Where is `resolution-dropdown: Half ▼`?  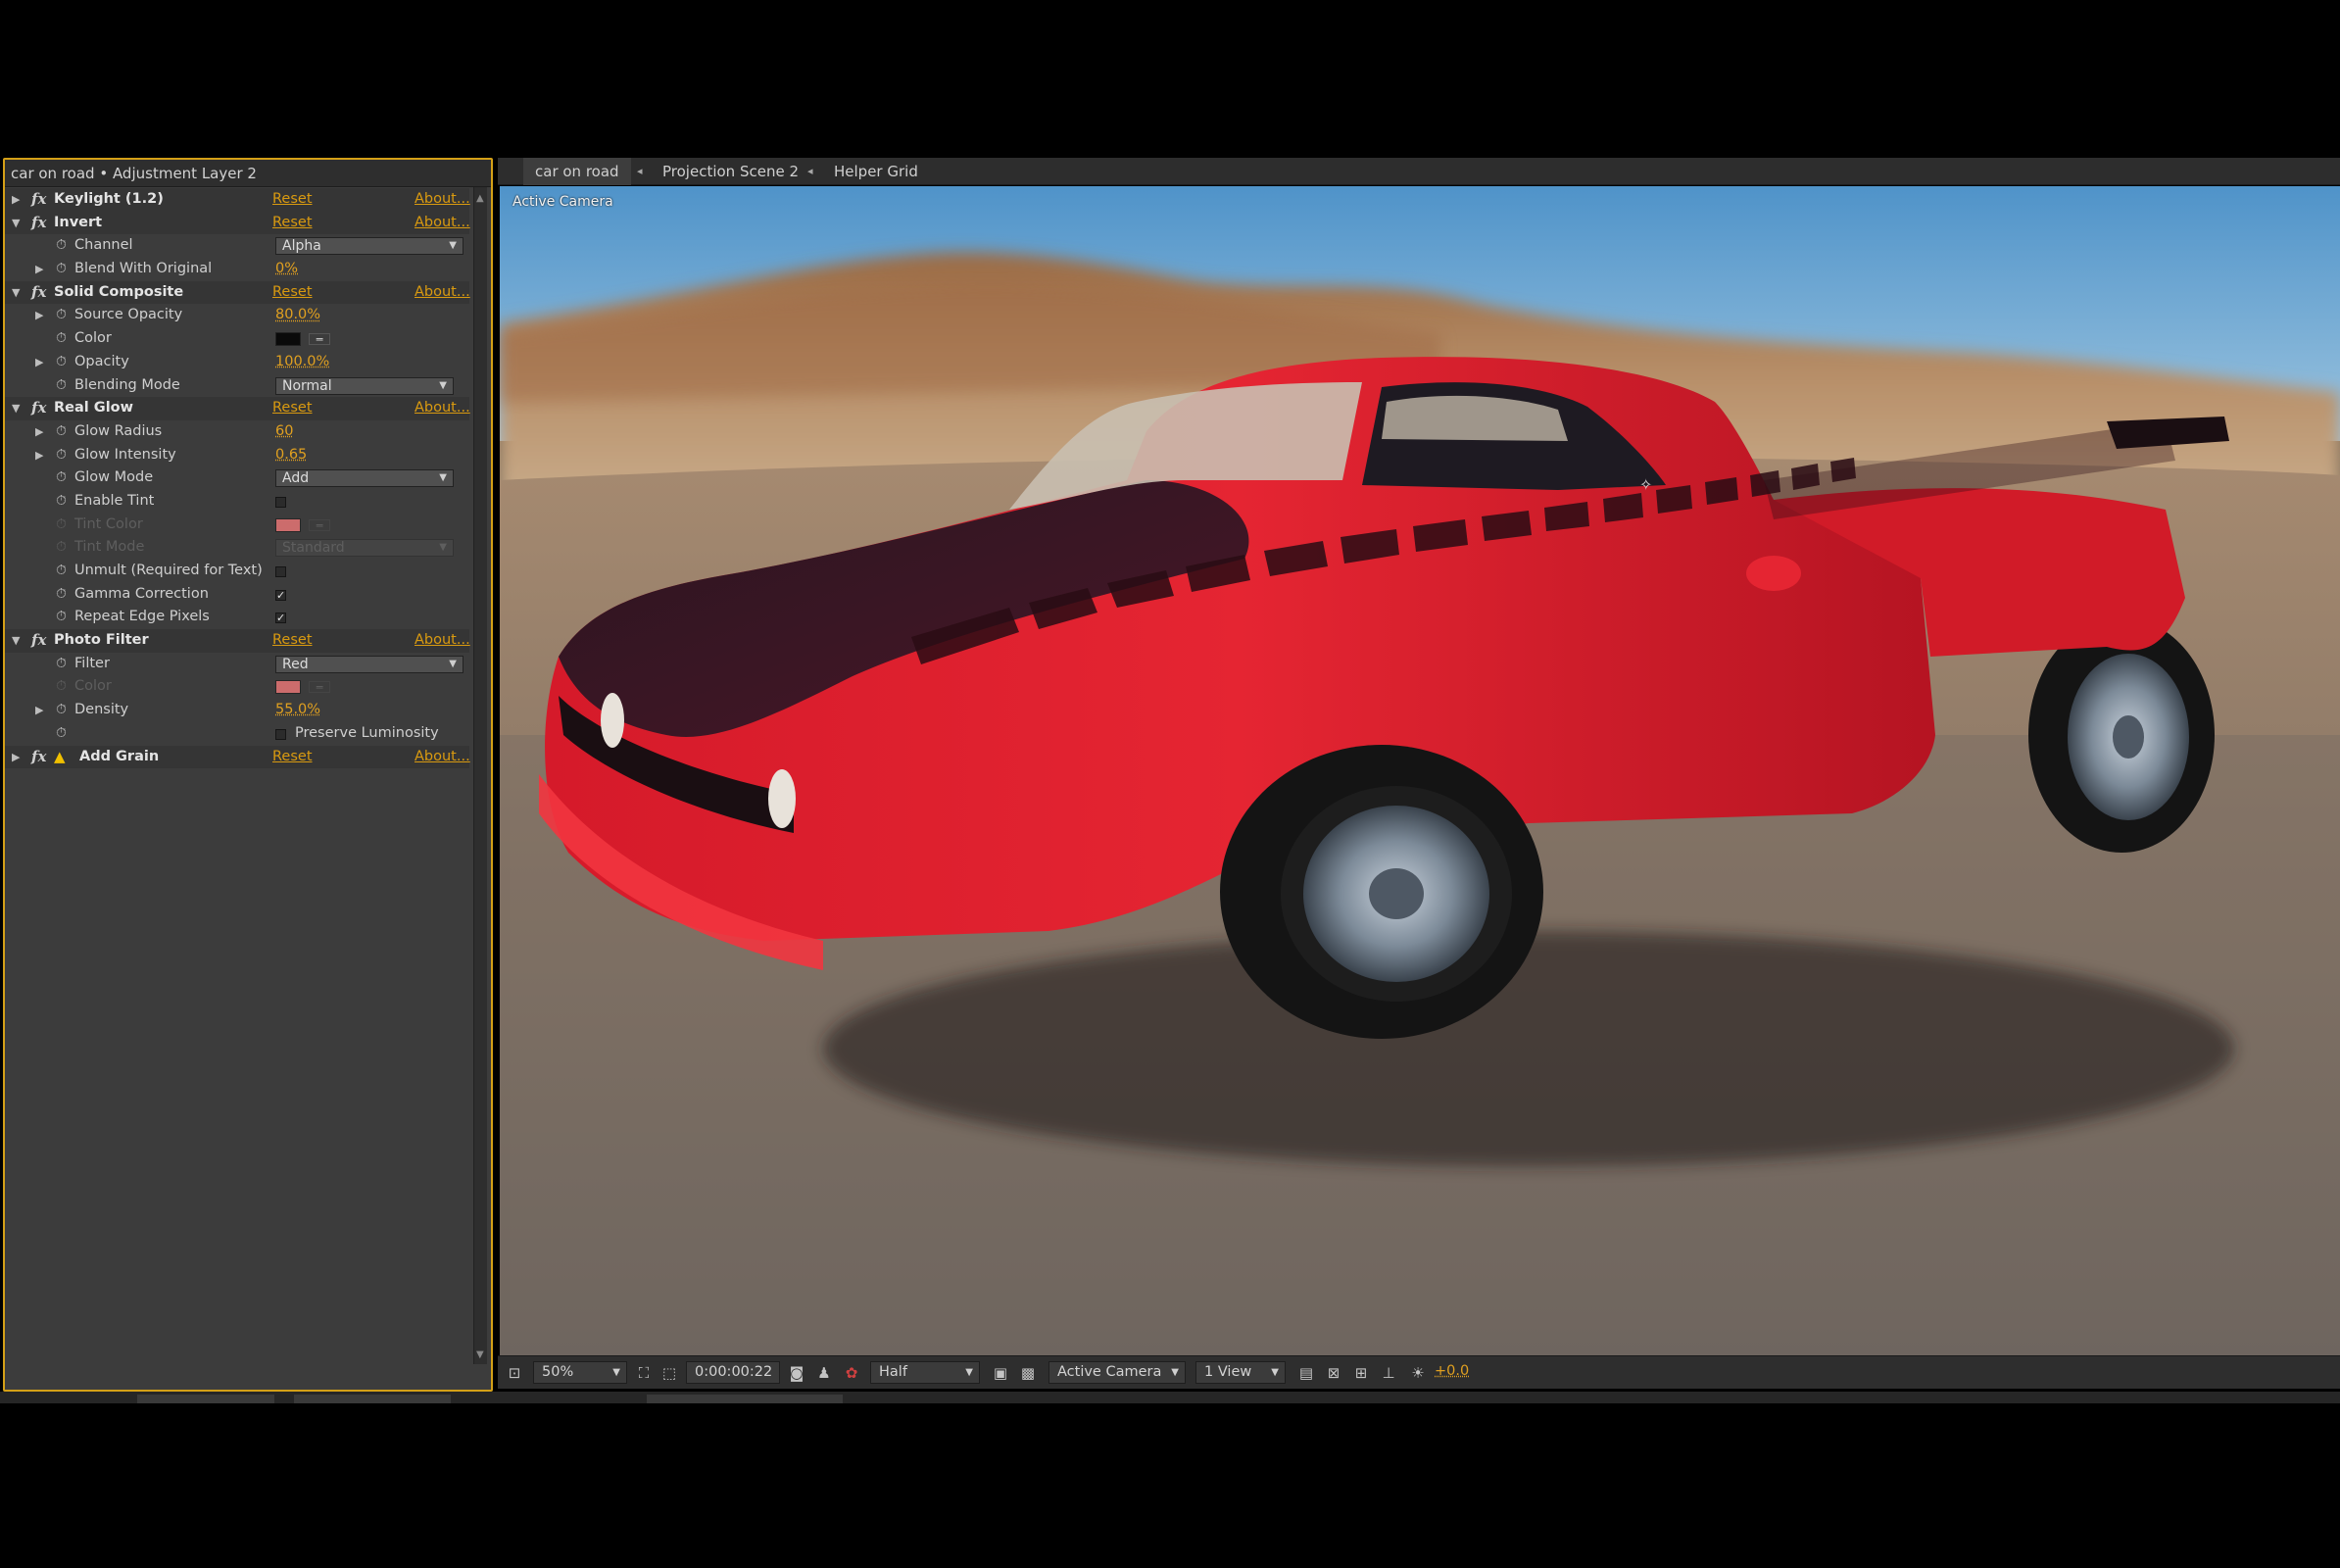
resolution-dropdown: Half ▼ is located at coordinates (925, 1372).